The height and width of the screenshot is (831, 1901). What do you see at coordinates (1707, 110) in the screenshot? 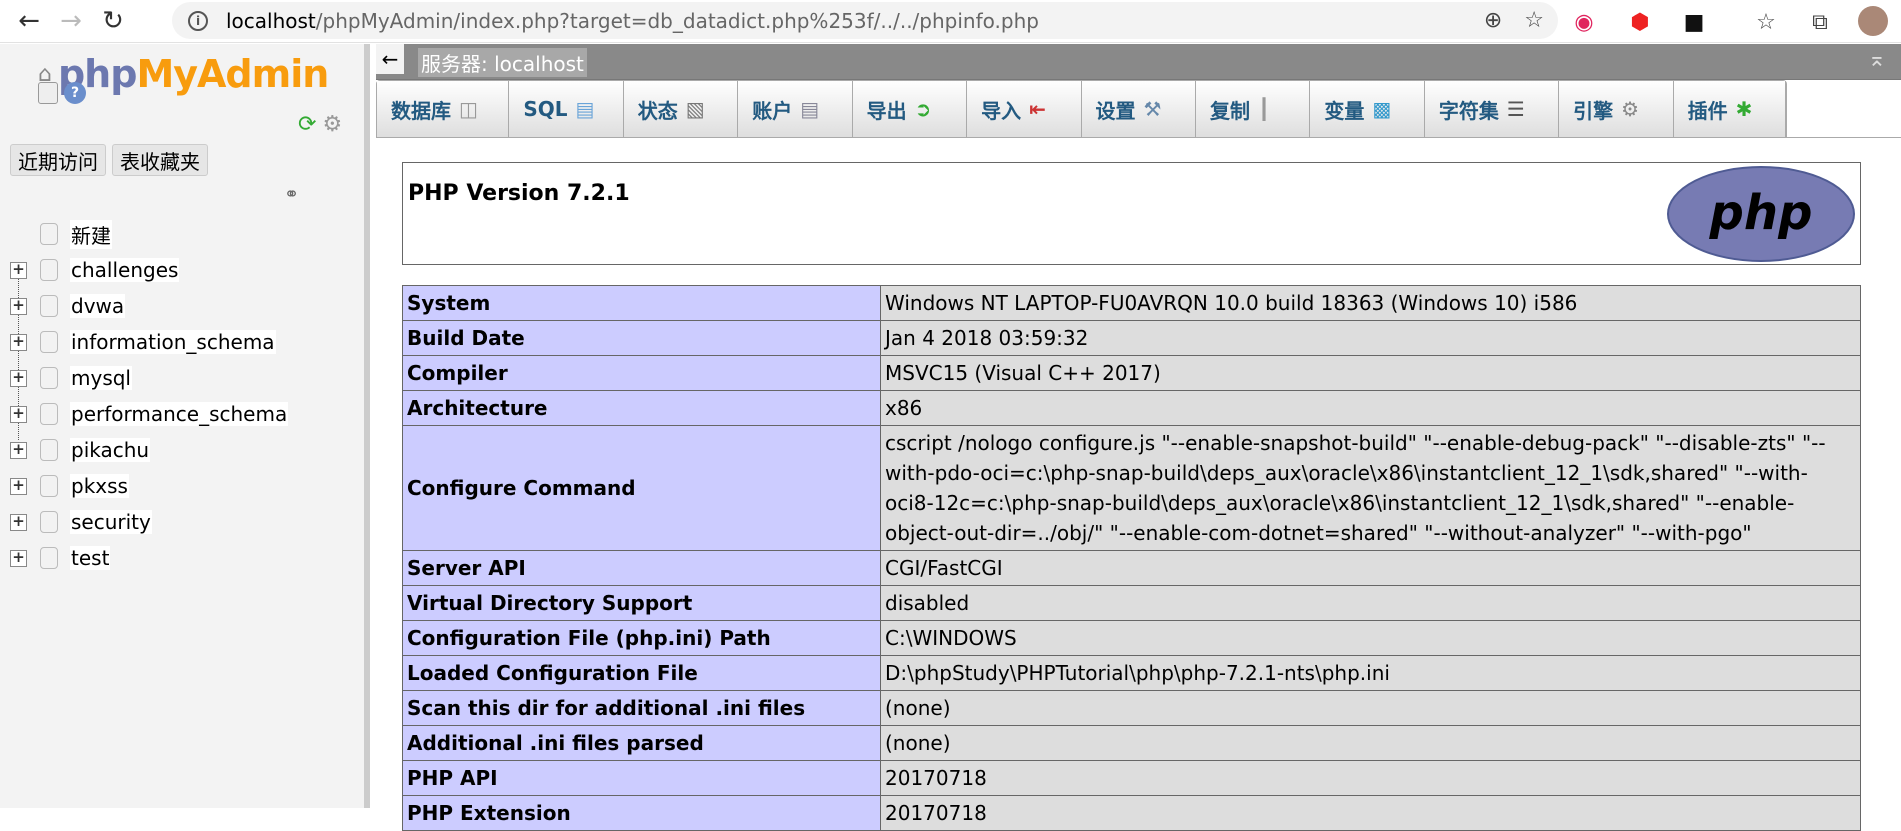
I see `tab-label: 插件` at bounding box center [1707, 110].